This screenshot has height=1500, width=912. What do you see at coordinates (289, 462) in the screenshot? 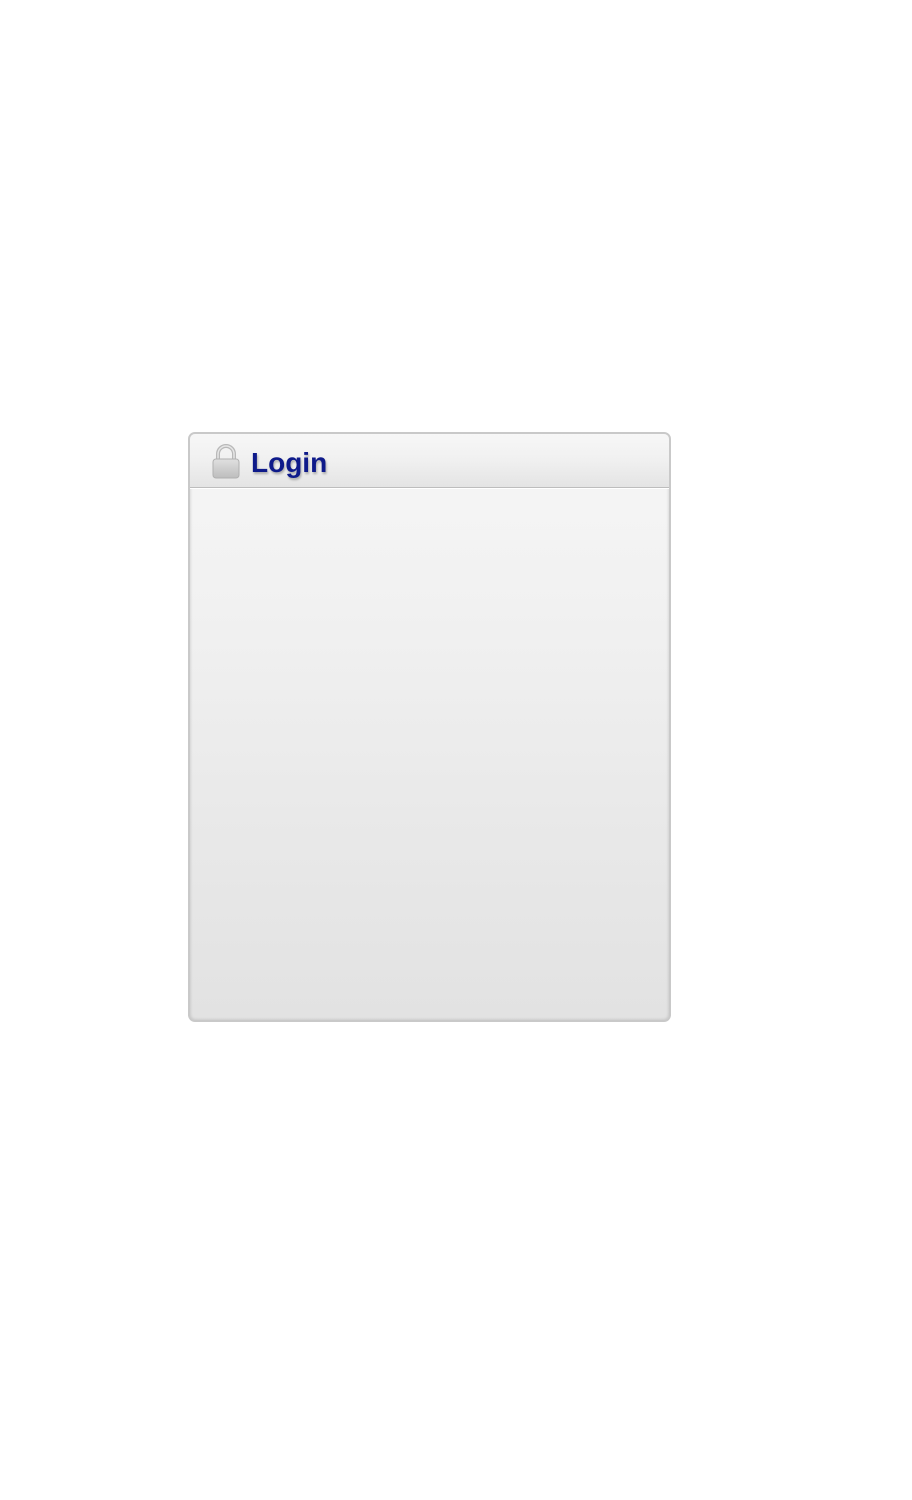
I see `login-title: Login` at bounding box center [289, 462].